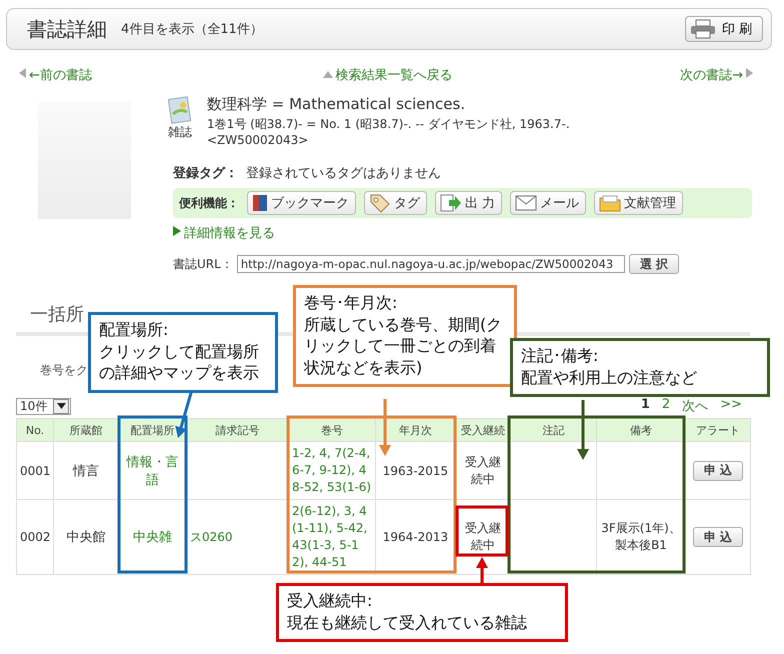  What do you see at coordinates (407, 612) in the screenshot?
I see `callout-text: 受入継続中: 現在も継続して受入れている雑誌` at bounding box center [407, 612].